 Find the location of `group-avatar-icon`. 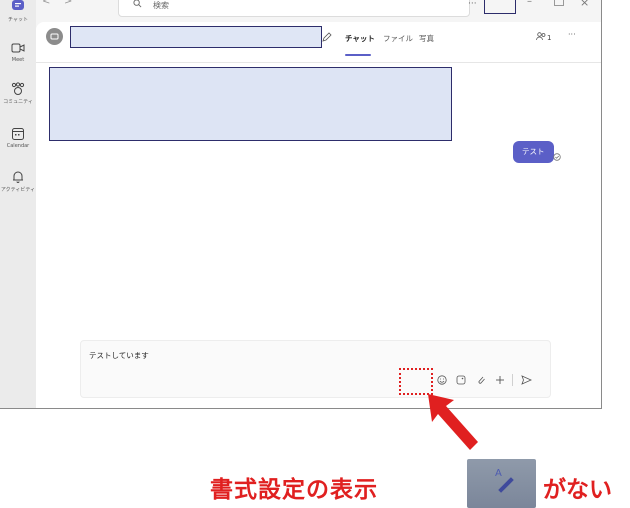

group-avatar-icon is located at coordinates (54, 36).